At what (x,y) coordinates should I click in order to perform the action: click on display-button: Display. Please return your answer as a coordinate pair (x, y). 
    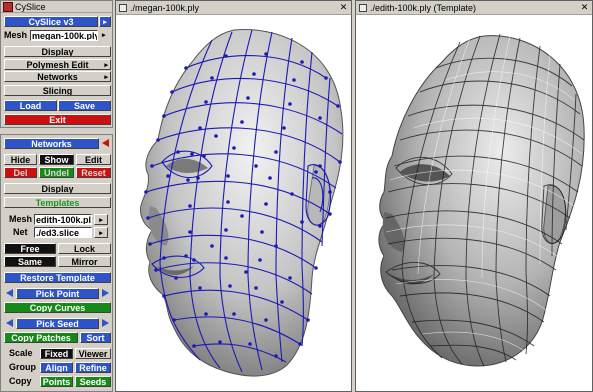
    Looking at the image, I should click on (57, 51).